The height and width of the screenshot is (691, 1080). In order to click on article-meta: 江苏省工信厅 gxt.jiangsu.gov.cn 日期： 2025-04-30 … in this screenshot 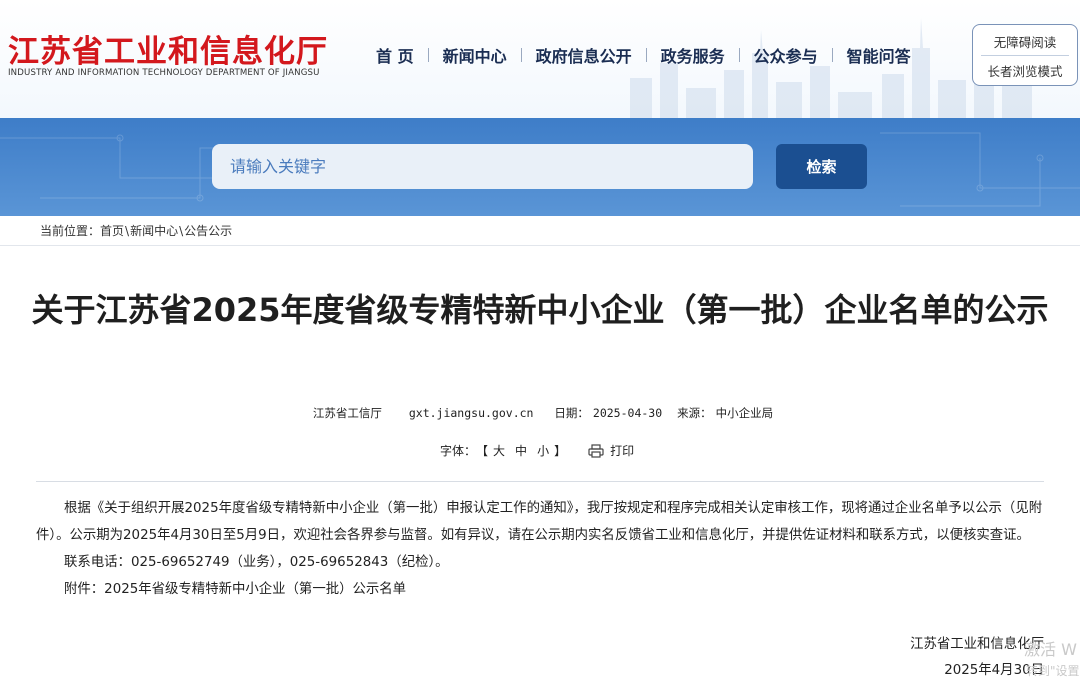, I will do `click(540, 413)`.